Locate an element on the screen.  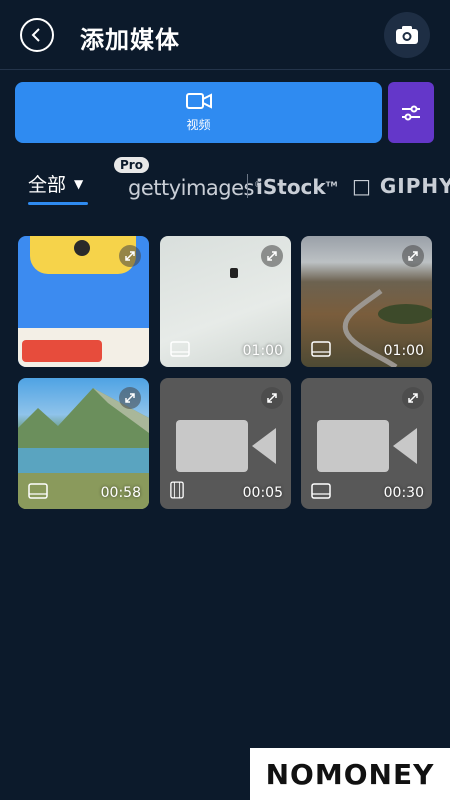
sliders-icon is located at coordinates (411, 112).